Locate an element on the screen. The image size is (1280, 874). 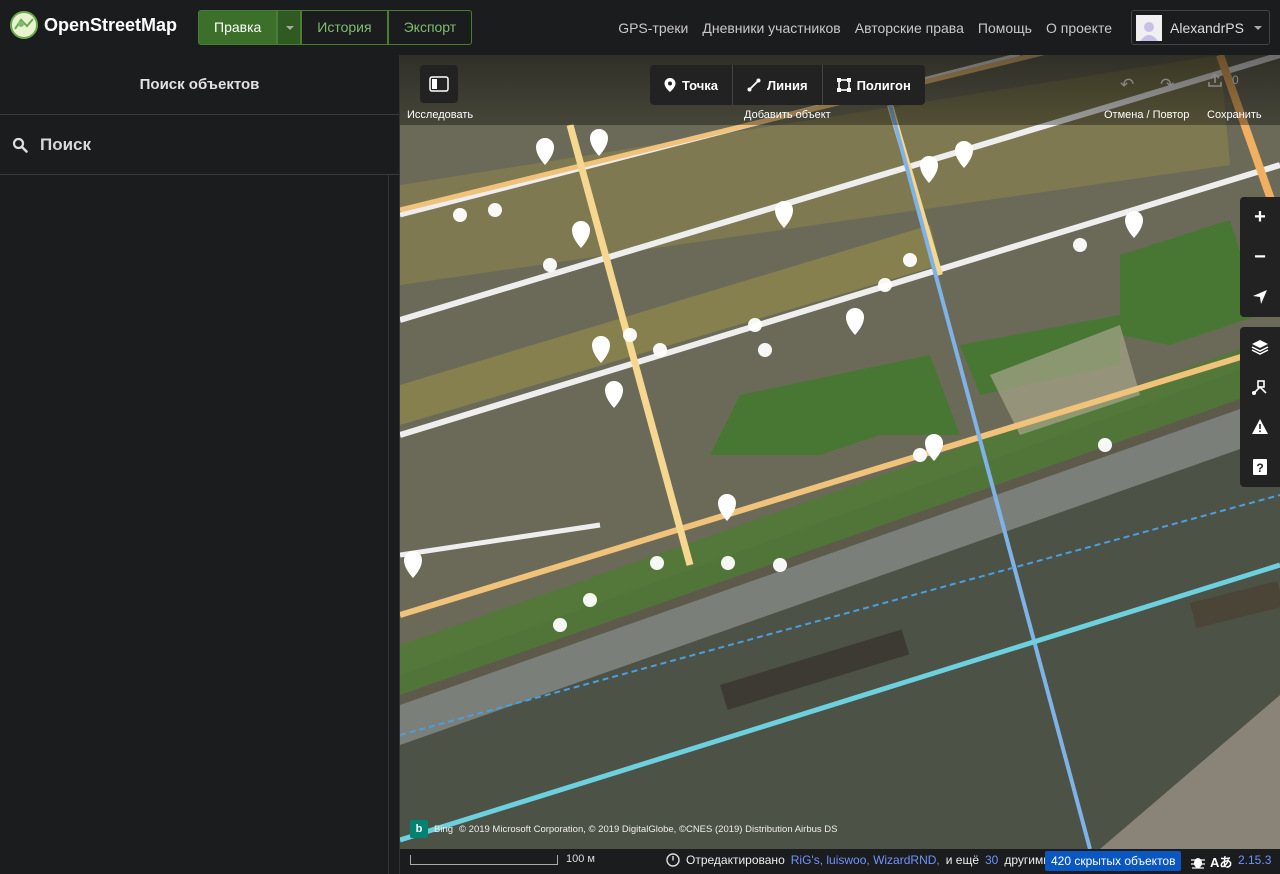
feature-search-row is located at coordinates (199, 145).